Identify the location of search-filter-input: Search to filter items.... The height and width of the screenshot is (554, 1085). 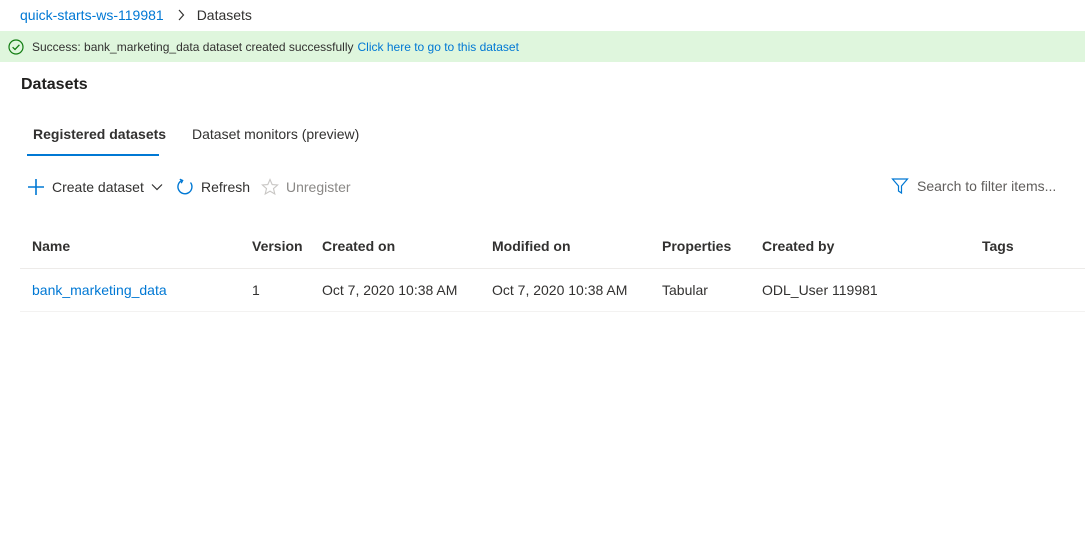
(973, 186).